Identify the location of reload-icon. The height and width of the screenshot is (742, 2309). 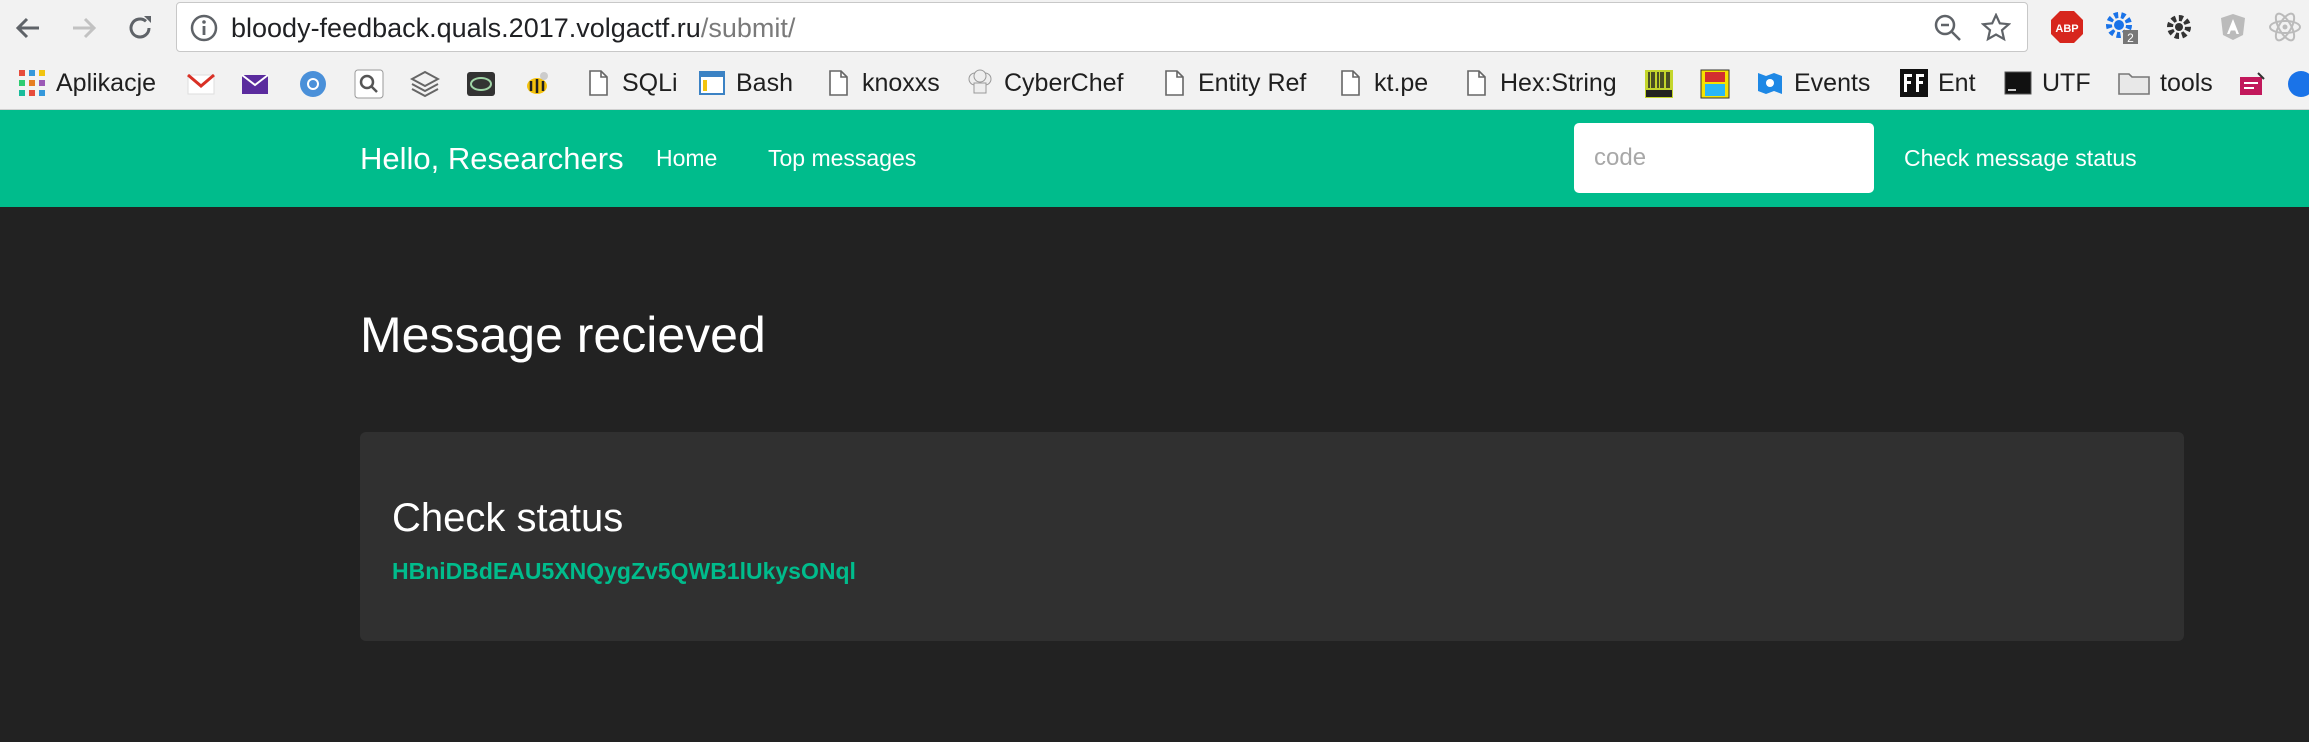
(140, 27).